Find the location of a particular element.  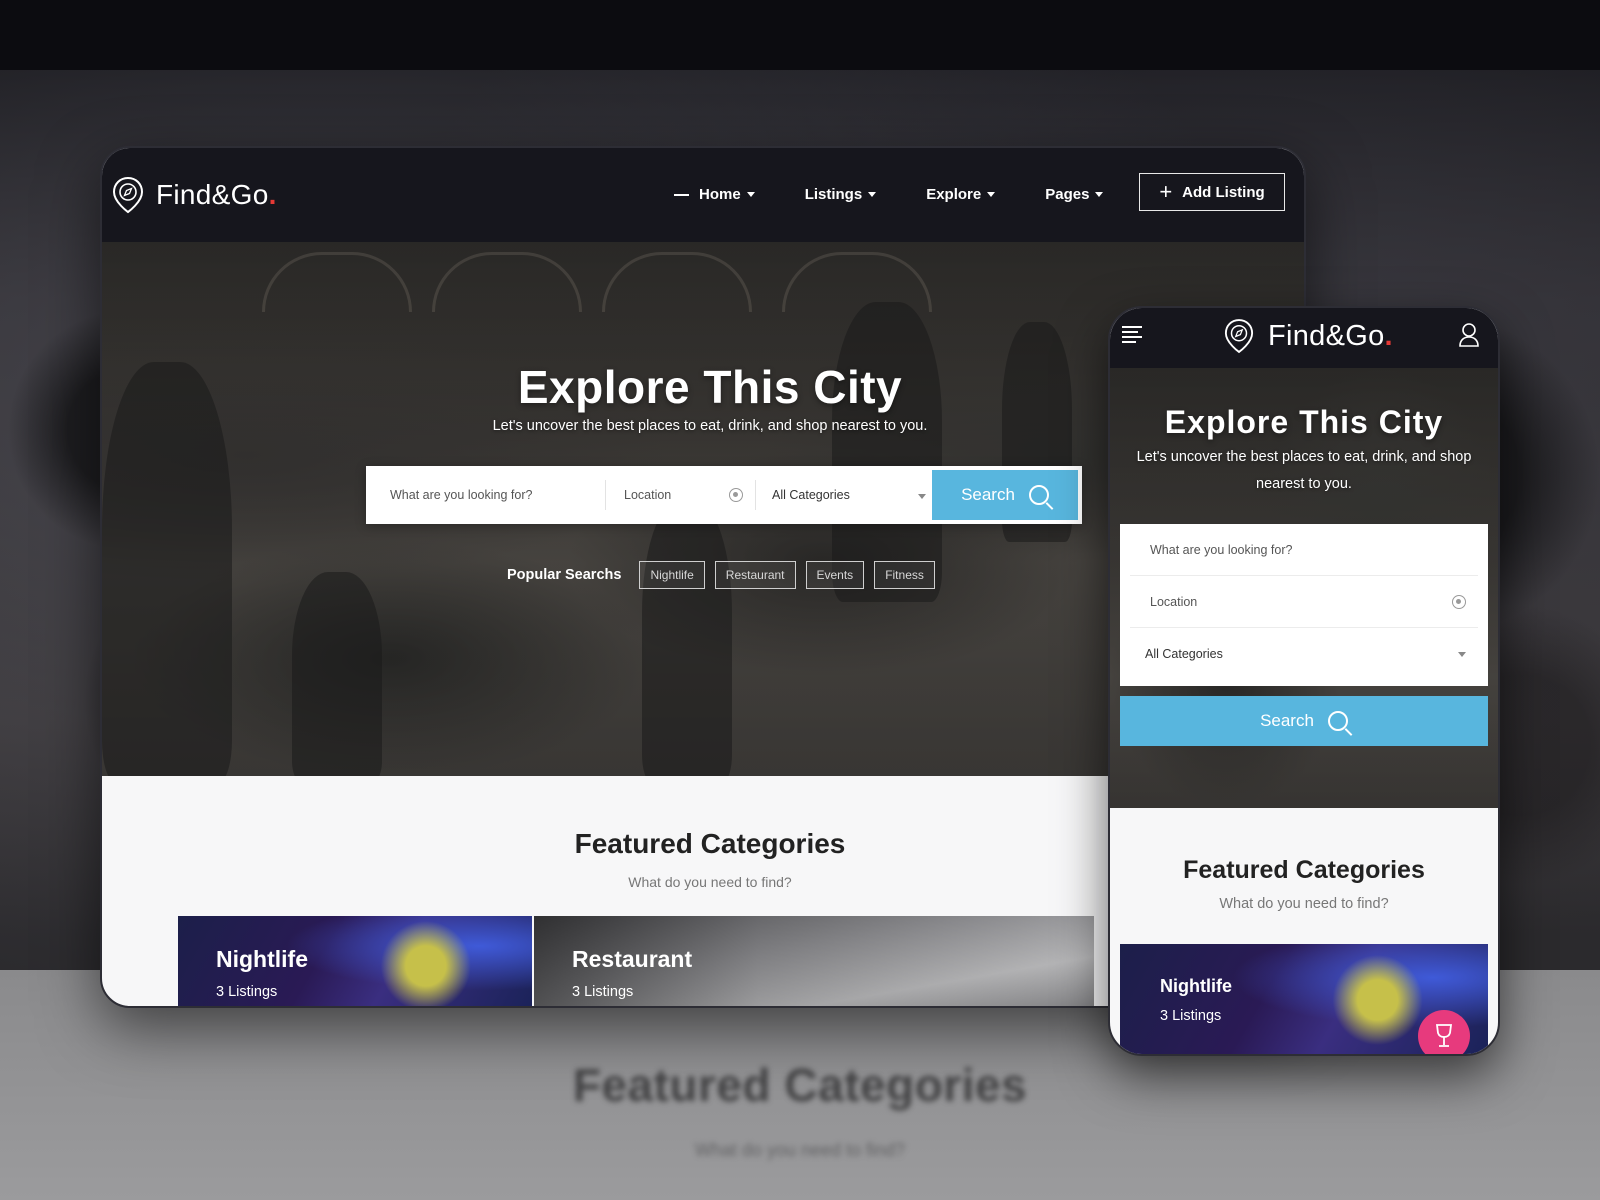

add-listing-button: + Add Listing is located at coordinates (1212, 192).